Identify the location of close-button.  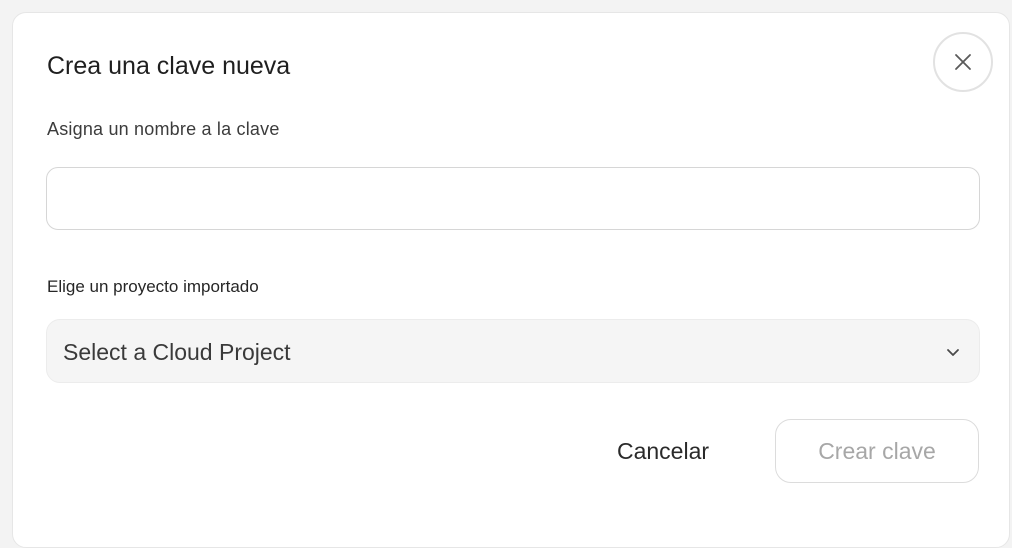
(963, 62).